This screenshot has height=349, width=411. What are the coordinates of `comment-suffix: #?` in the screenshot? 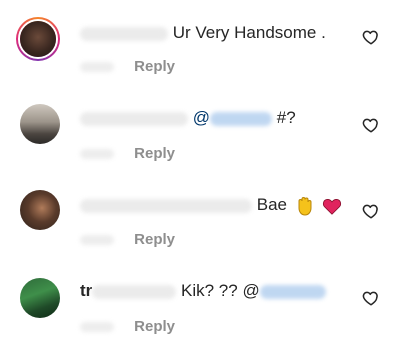 It's located at (286, 117).